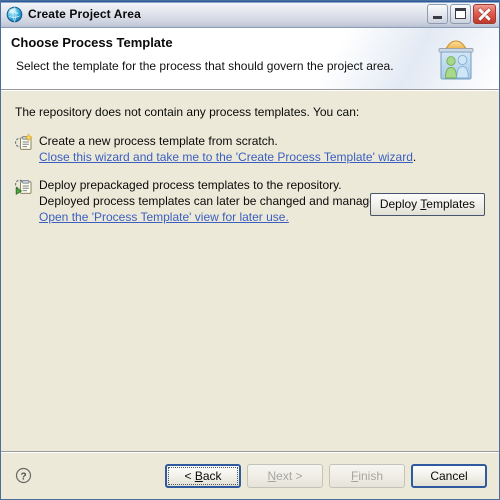 This screenshot has width=500, height=500. Describe the element at coordinates (437, 14) in the screenshot. I see `minimize-button` at that location.